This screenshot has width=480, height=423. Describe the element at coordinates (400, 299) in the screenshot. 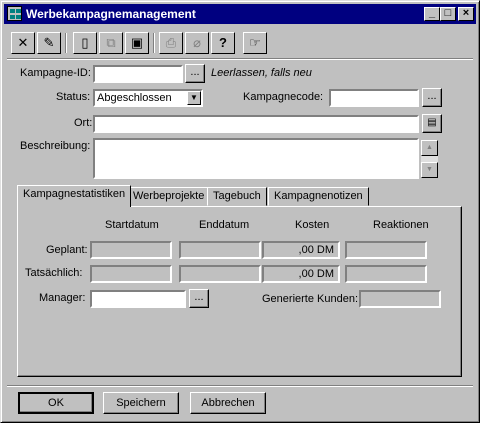

I see `generierte-kunden-field` at that location.